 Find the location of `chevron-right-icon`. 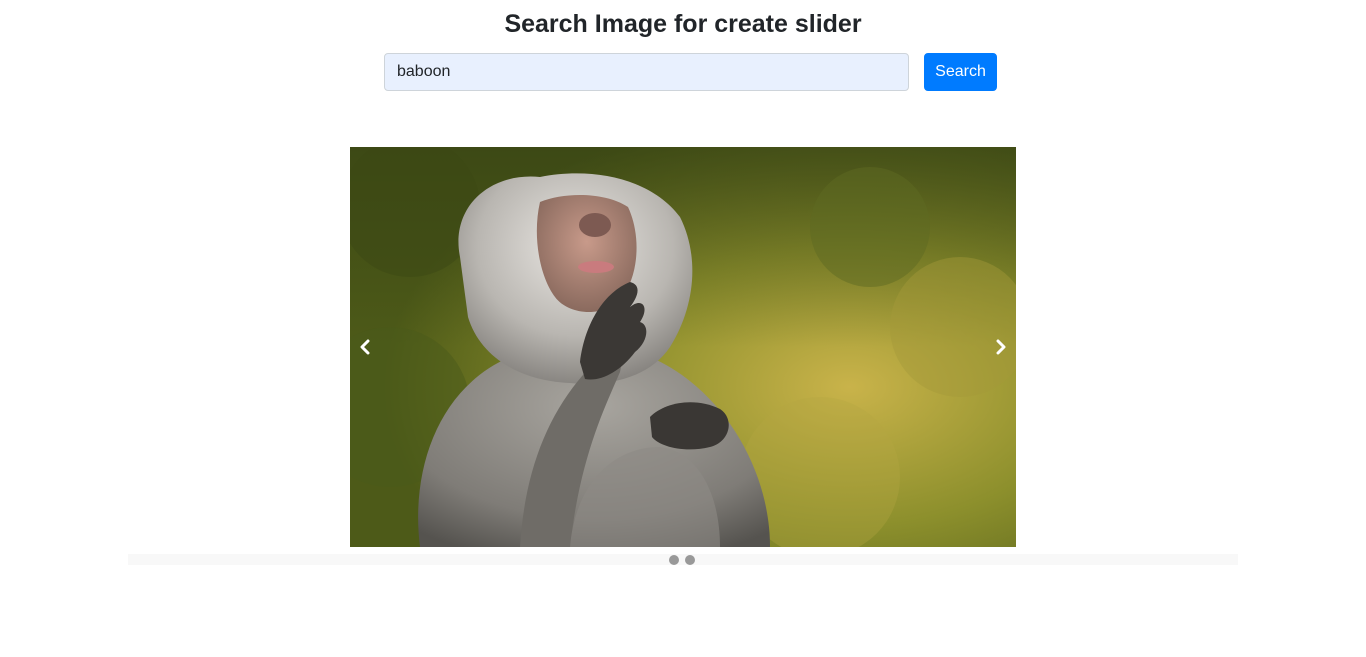

chevron-right-icon is located at coordinates (1001, 347).